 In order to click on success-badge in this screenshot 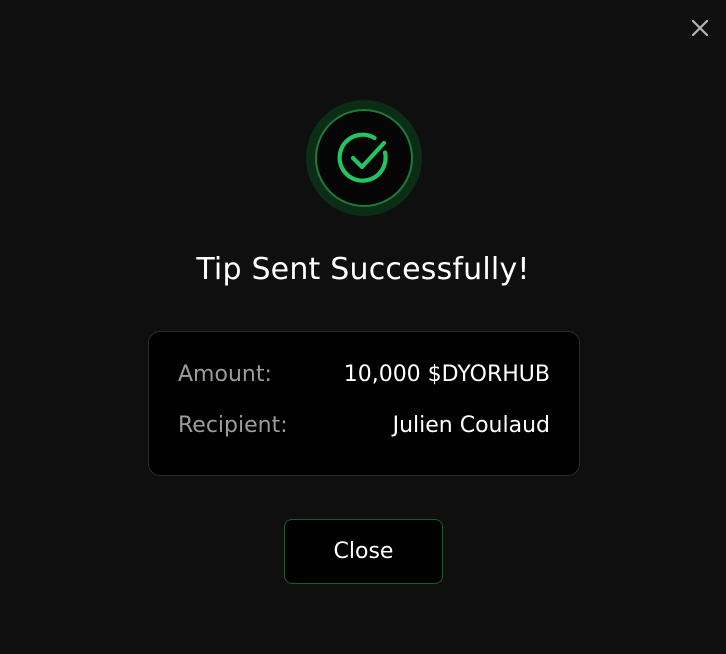, I will do `click(364, 158)`.